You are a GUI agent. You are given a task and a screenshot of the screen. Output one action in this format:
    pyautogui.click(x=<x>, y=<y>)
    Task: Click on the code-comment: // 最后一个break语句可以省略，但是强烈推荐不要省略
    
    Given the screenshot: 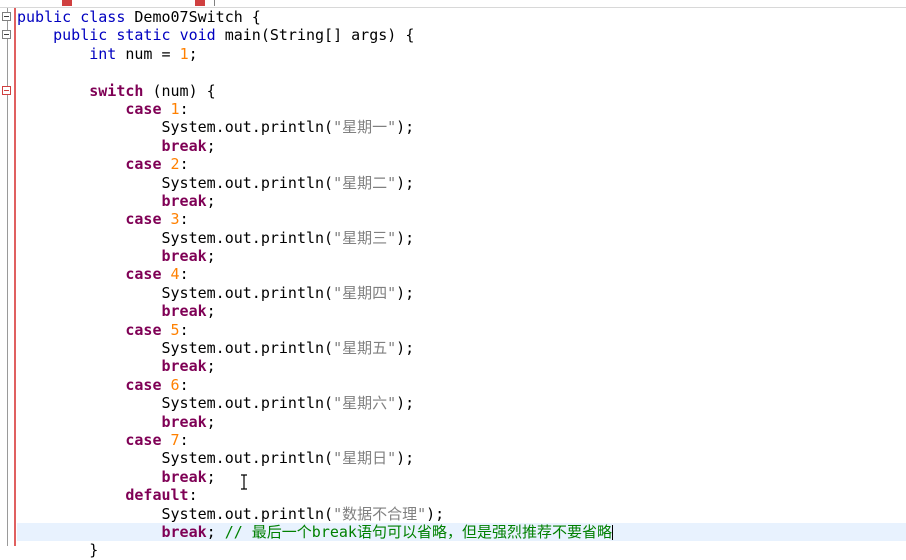 What is the action you would take?
    pyautogui.click(x=418, y=531)
    